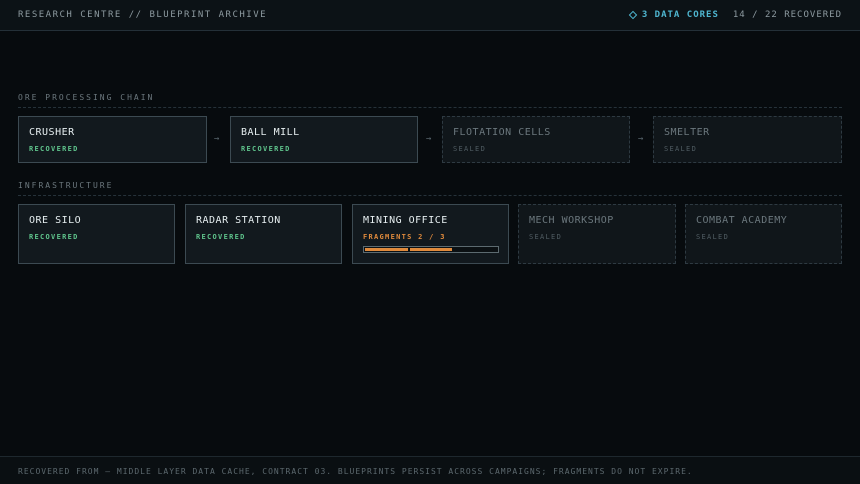  What do you see at coordinates (405, 220) in the screenshot?
I see `card-name: MINING OFFICE` at bounding box center [405, 220].